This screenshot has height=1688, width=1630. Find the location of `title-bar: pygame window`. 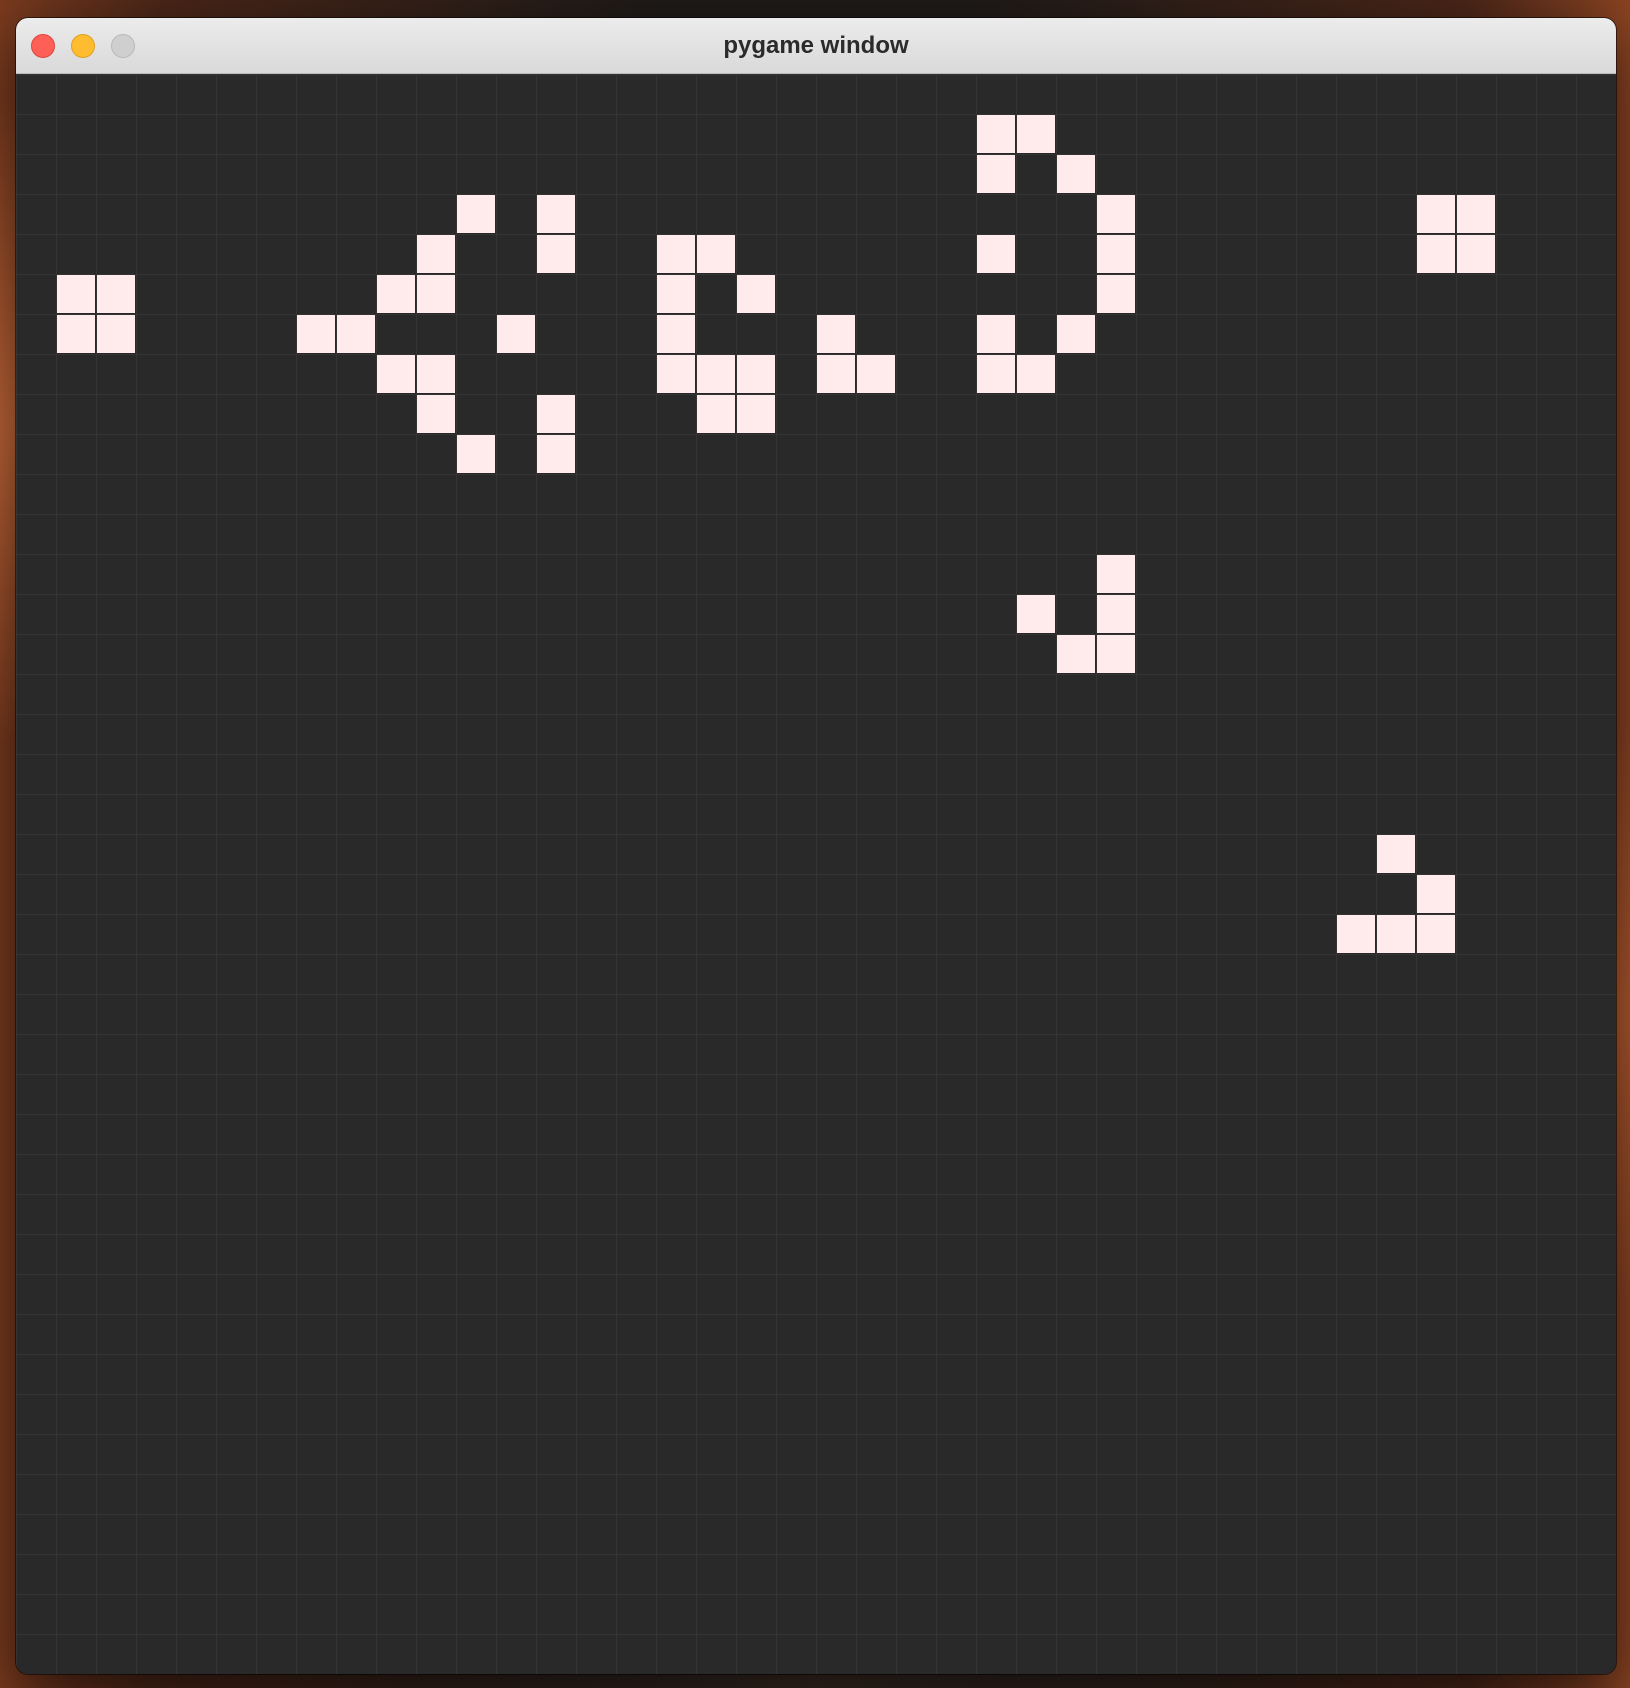

title-bar: pygame window is located at coordinates (816, 46).